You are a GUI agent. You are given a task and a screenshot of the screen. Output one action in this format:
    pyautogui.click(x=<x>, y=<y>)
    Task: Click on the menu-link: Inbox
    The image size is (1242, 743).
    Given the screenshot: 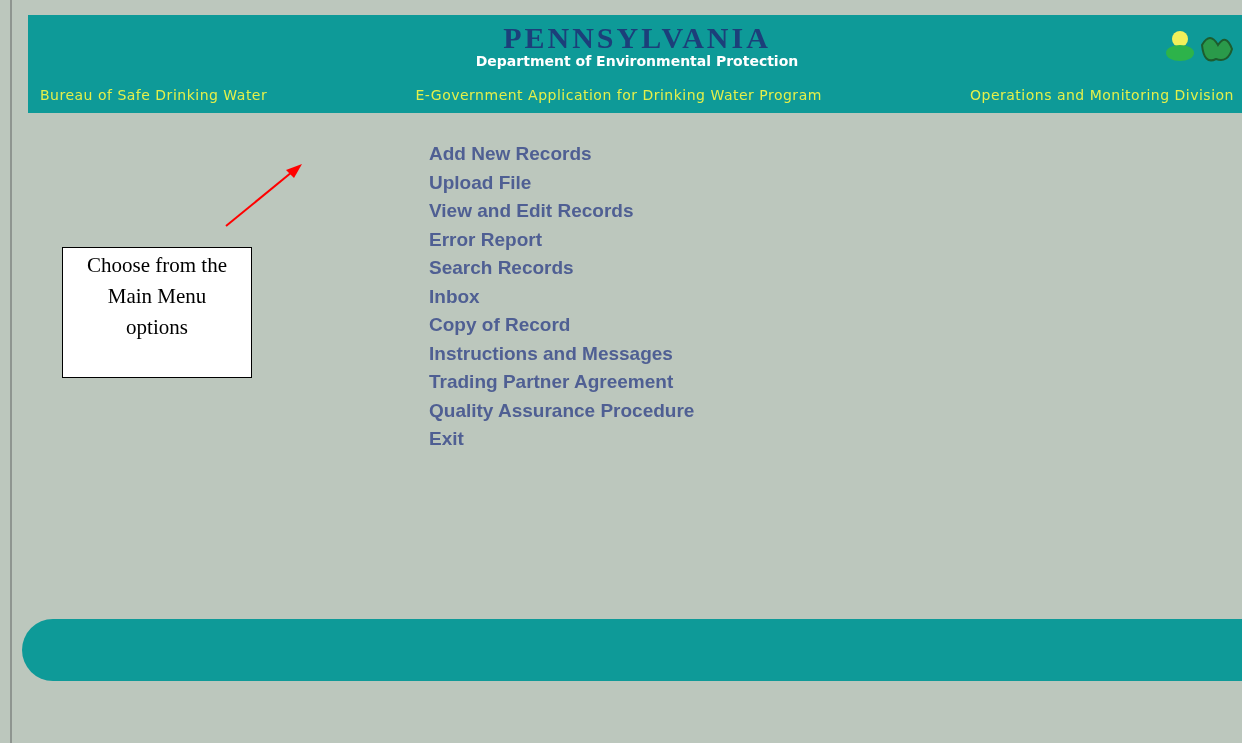 What is the action you would take?
    pyautogui.click(x=454, y=296)
    